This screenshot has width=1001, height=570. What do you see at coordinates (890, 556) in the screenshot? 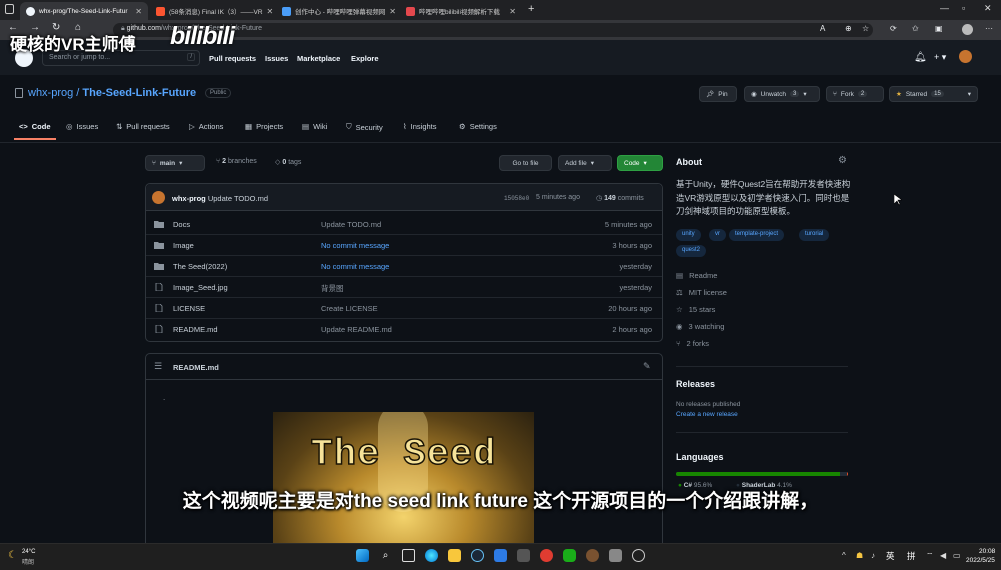
I see `ime-language-indicator: 英` at bounding box center [890, 556].